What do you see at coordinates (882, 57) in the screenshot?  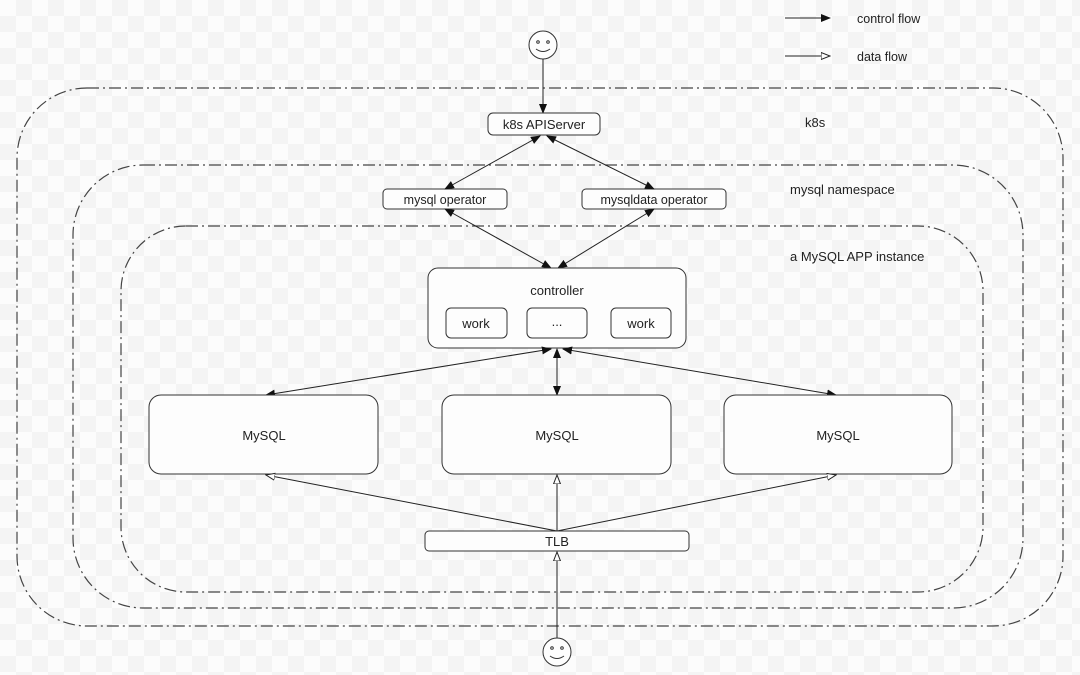 I see `data-flow-legend-label: data flow` at bounding box center [882, 57].